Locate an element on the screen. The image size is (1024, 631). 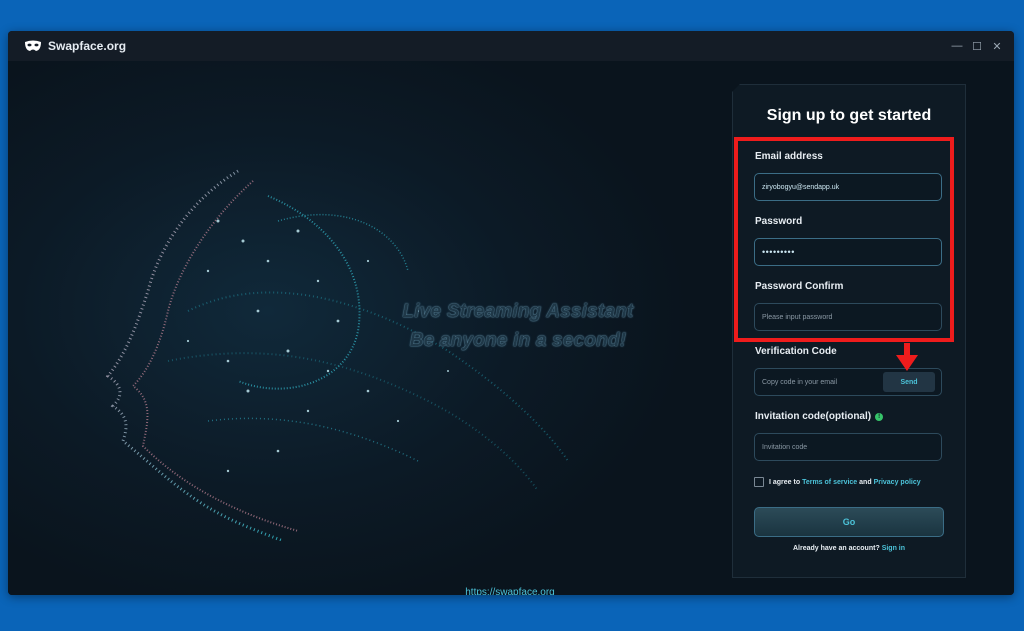
window-controls: — ☐ ✕ is located at coordinates (976, 46).